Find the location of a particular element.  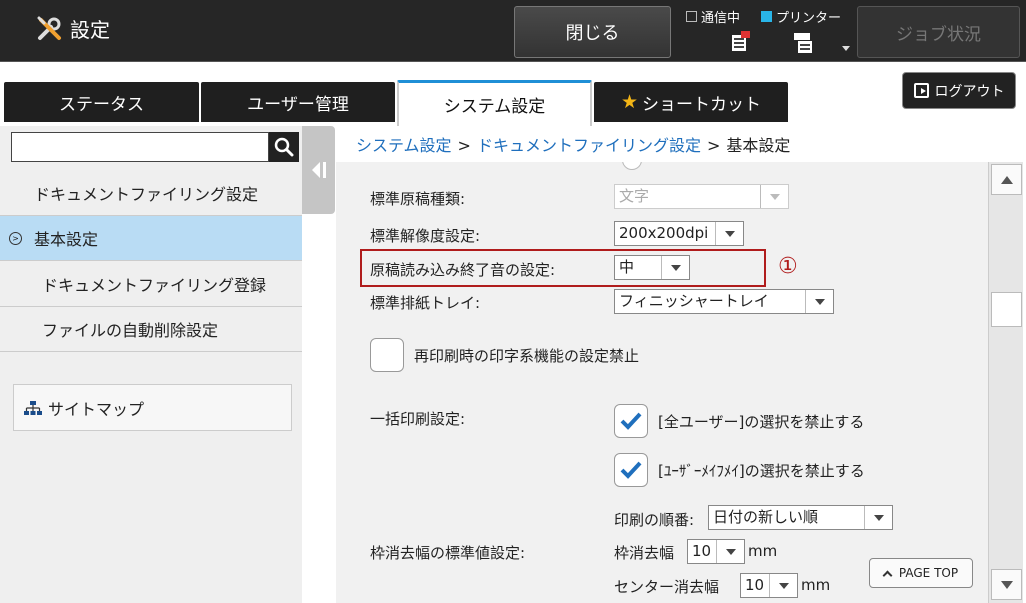

sitemap-button: サイトマップ is located at coordinates (152, 407).